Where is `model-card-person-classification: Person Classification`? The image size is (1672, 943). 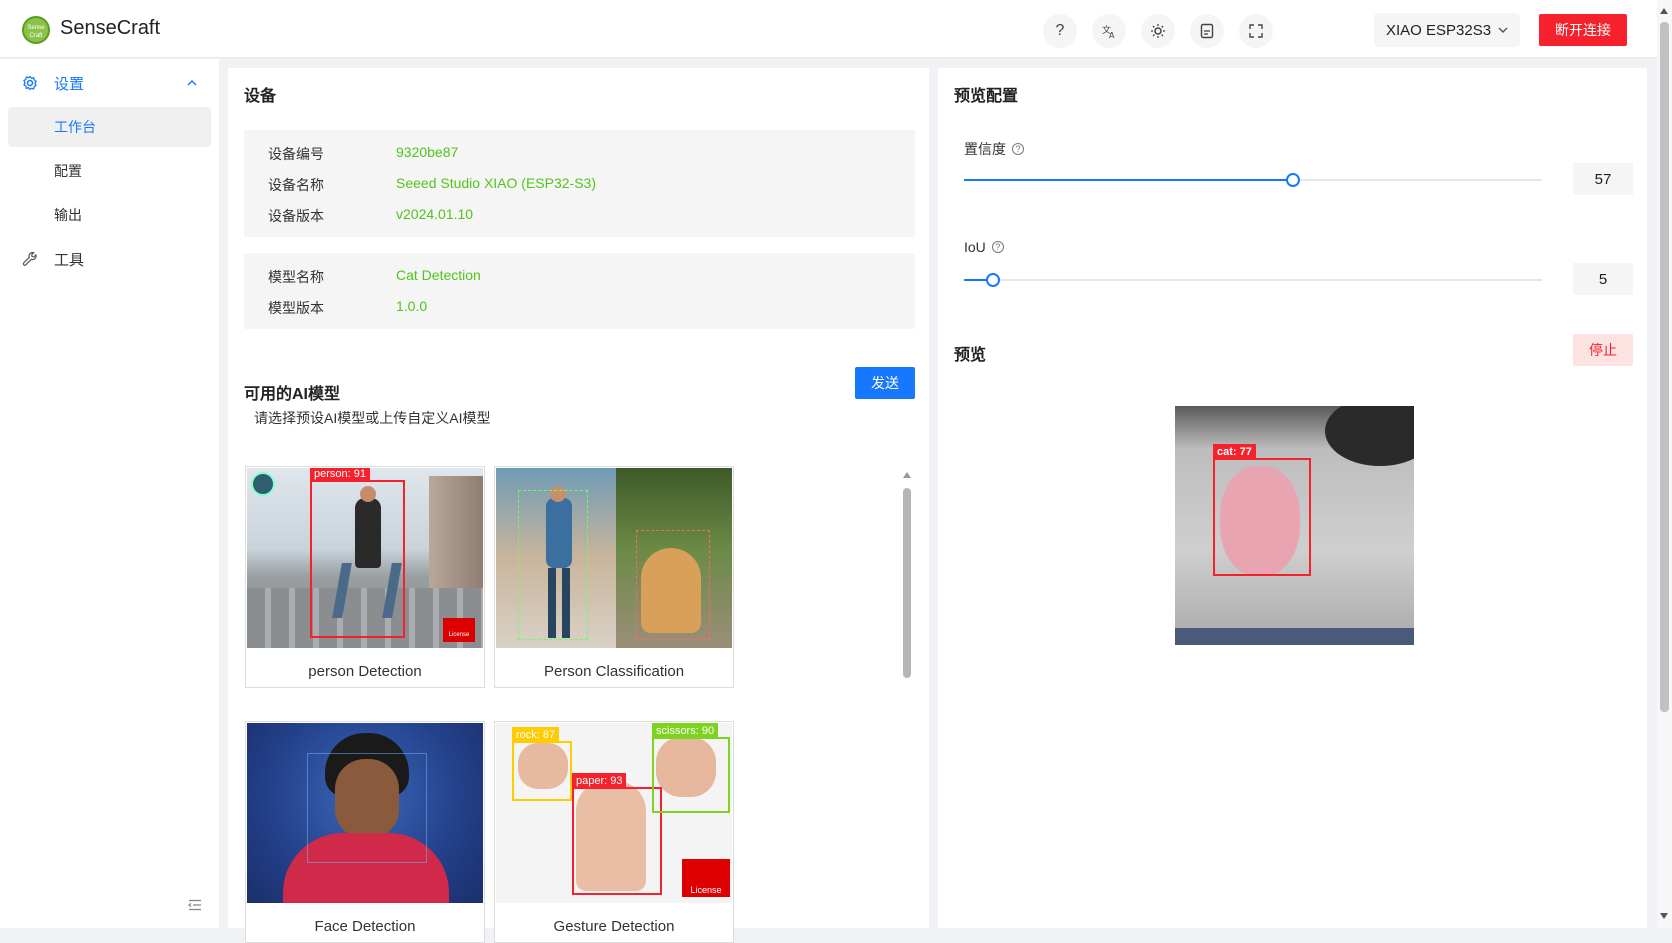 model-card-person-classification: Person Classification is located at coordinates (614, 577).